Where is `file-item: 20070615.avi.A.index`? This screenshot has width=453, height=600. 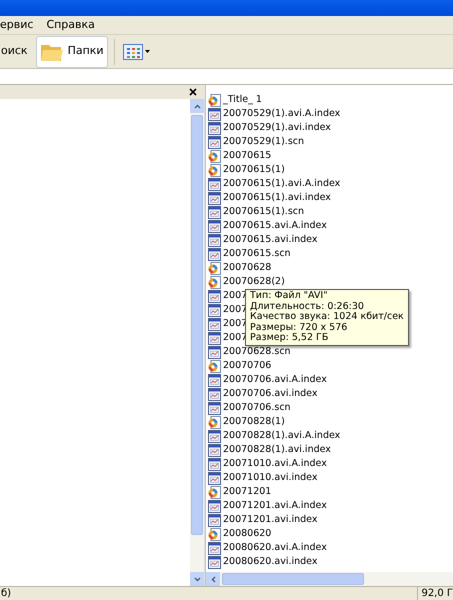
file-item: 20070615.avi.A.index is located at coordinates (267, 226).